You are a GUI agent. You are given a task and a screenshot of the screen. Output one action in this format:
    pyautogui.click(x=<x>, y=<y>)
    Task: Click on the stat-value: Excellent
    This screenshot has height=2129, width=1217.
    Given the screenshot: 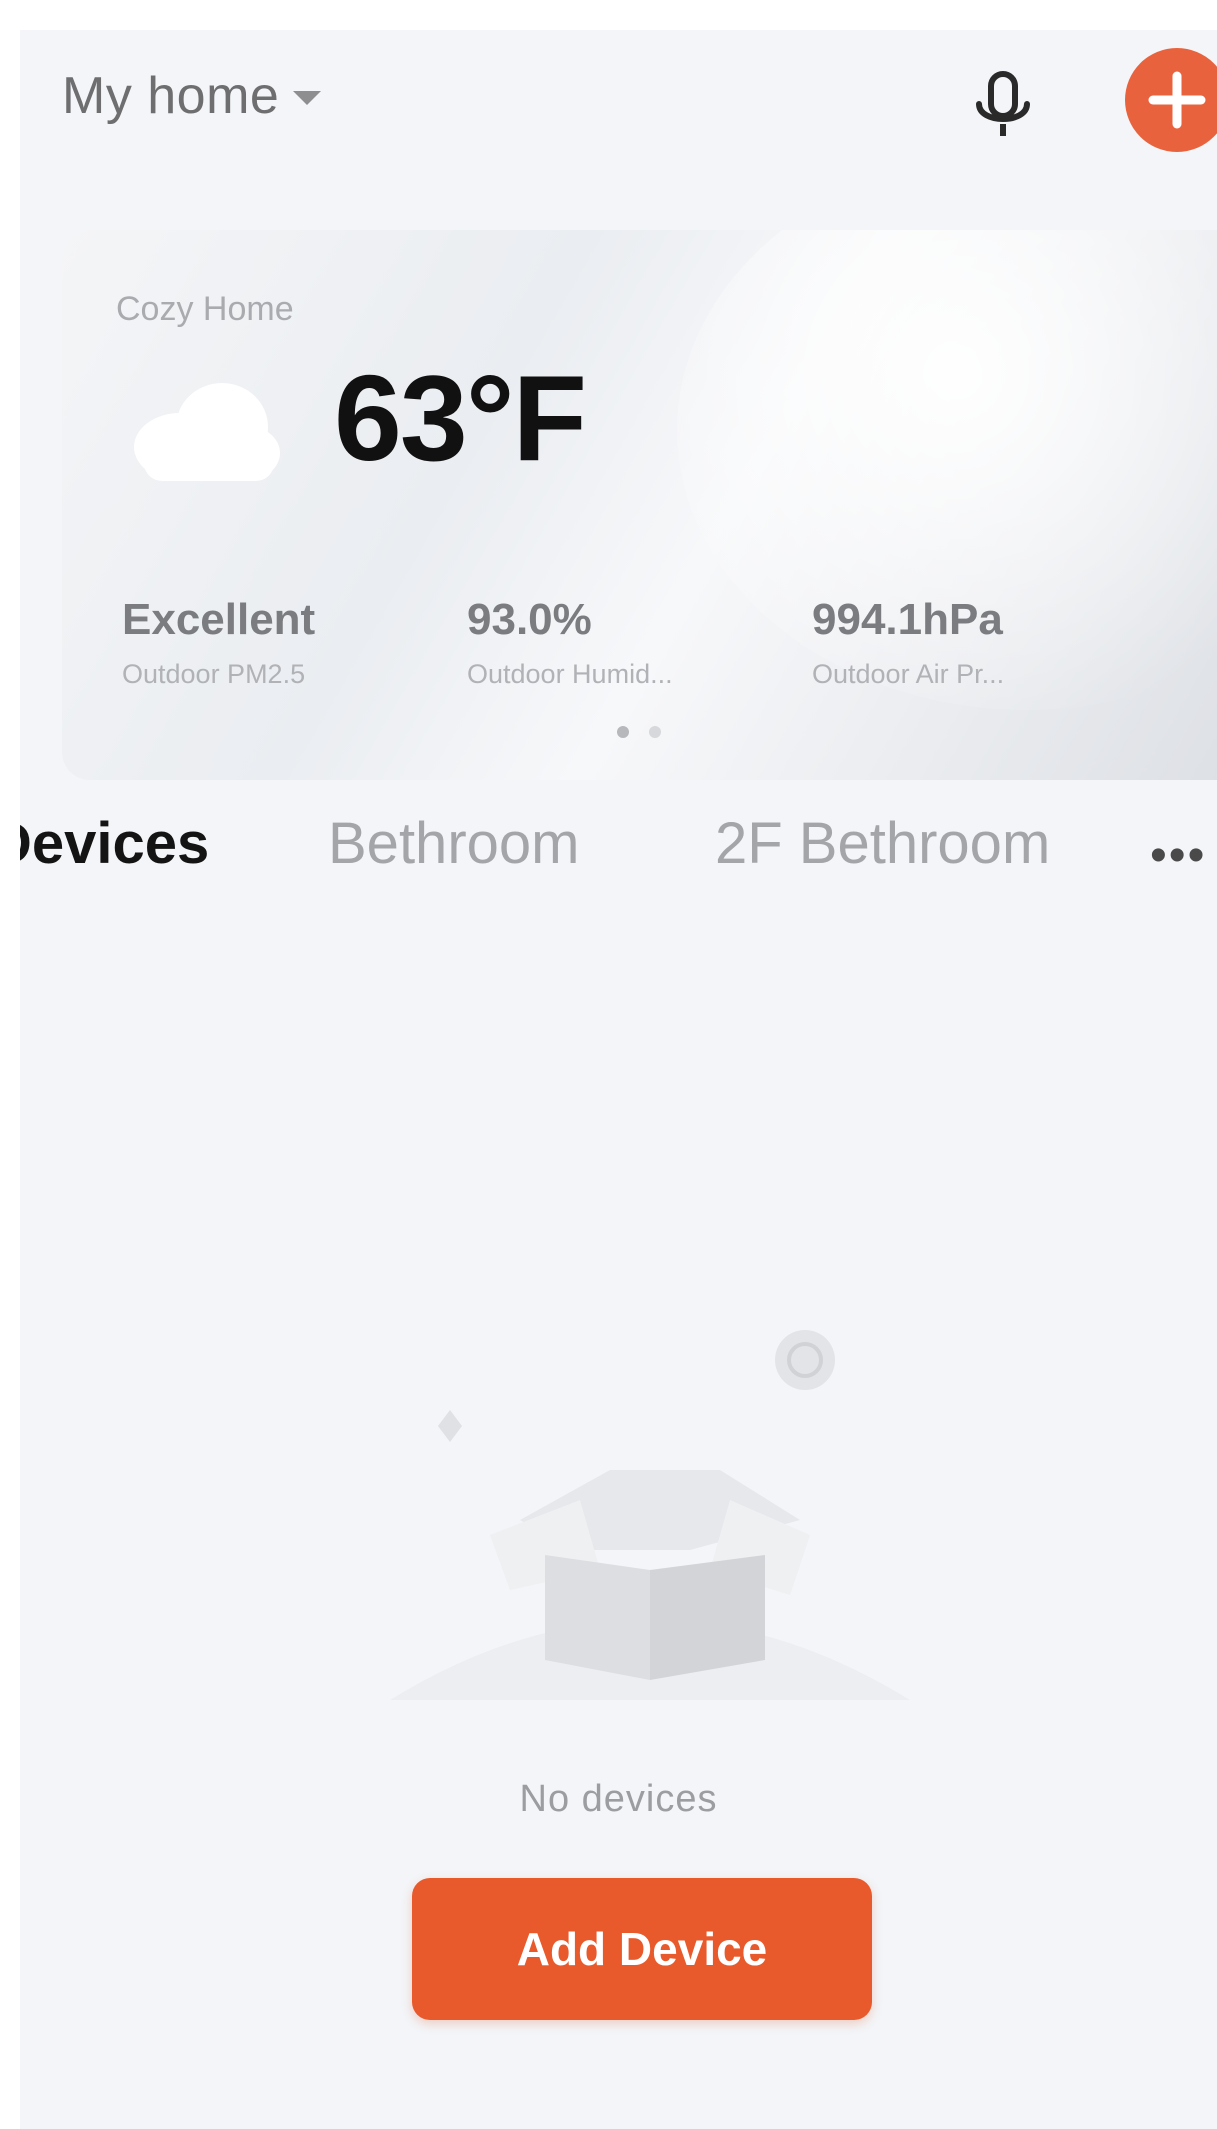 What is the action you would take?
    pyautogui.click(x=219, y=619)
    